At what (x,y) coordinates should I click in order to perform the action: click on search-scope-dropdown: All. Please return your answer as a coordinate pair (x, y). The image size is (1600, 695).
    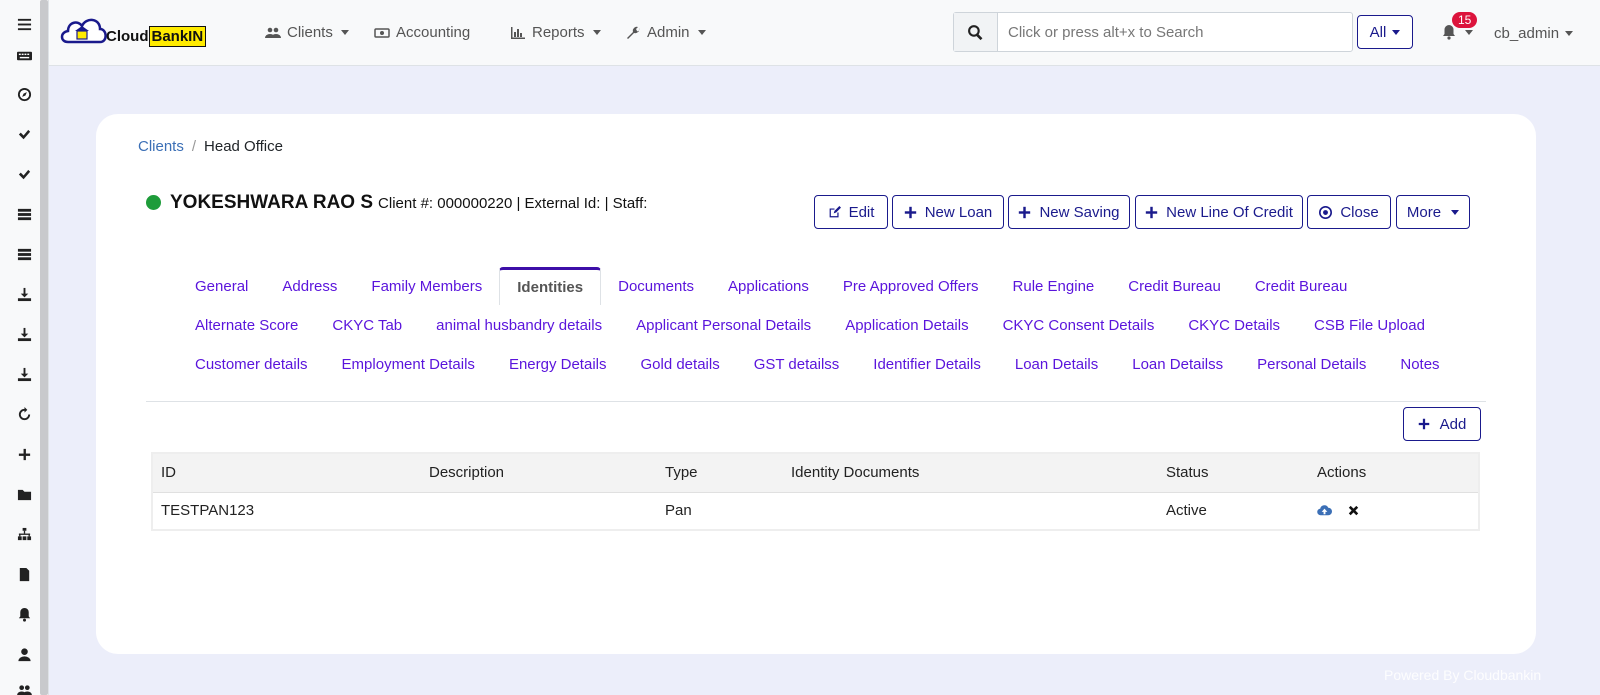
    Looking at the image, I should click on (1385, 32).